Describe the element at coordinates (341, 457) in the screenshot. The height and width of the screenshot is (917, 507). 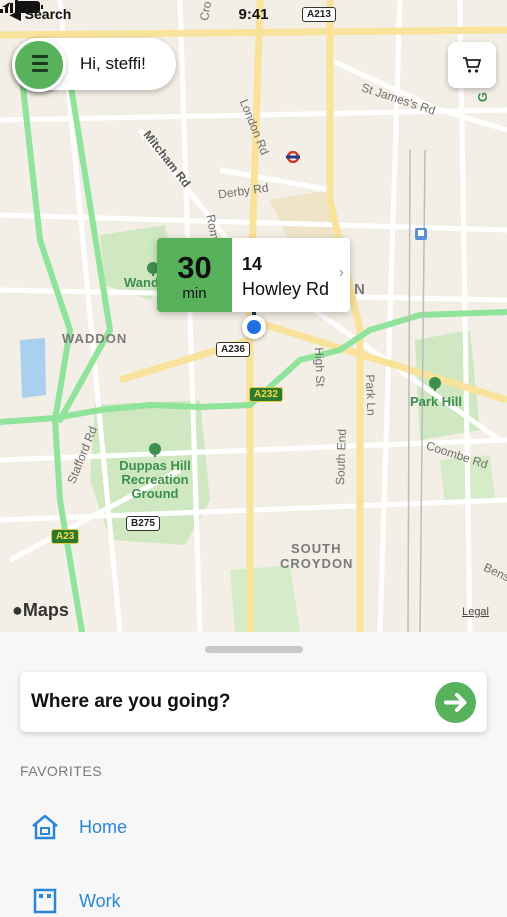
I see `road-label: South End` at that location.